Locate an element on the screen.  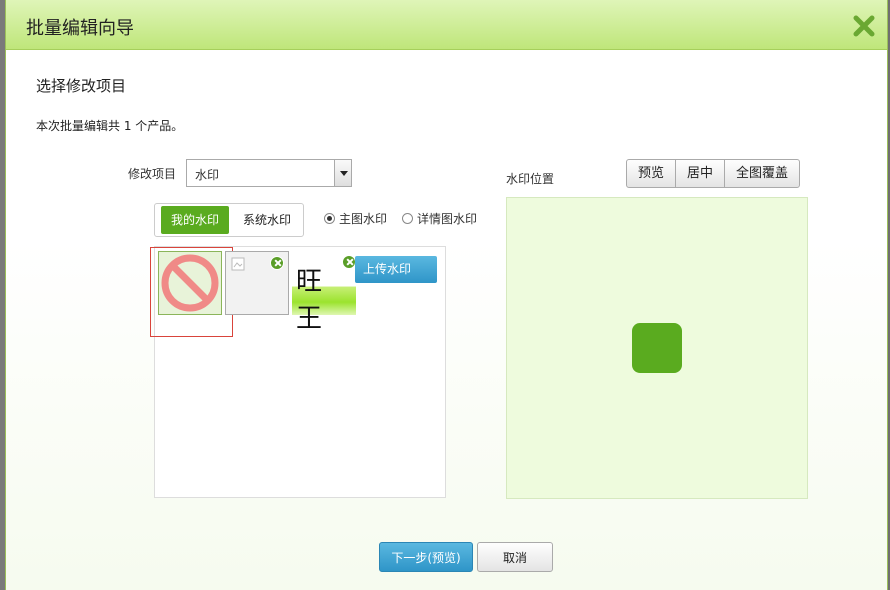
modify-item-value: 水印 is located at coordinates (207, 175).